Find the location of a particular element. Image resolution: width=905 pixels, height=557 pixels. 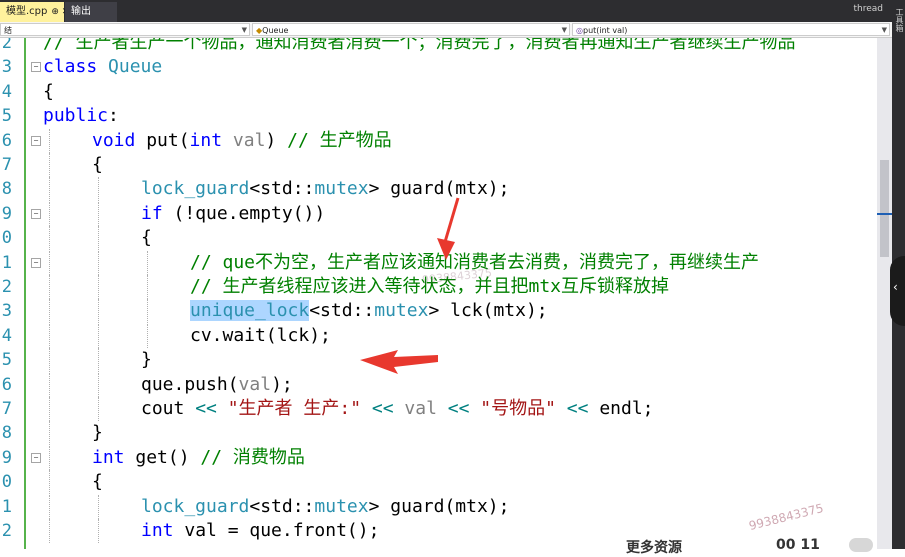

code-line: 4{ is located at coordinates (438, 92).